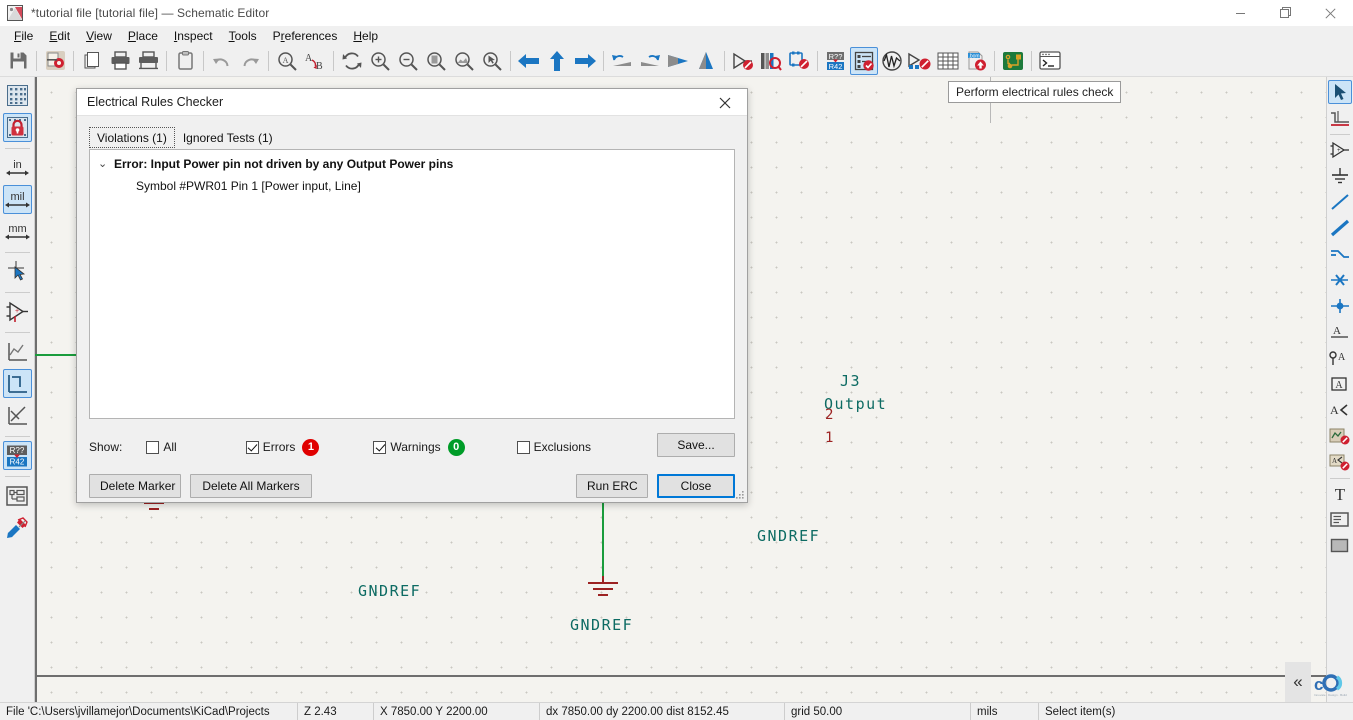  Describe the element at coordinates (864, 60) in the screenshot. I see `erc-icon` at that location.